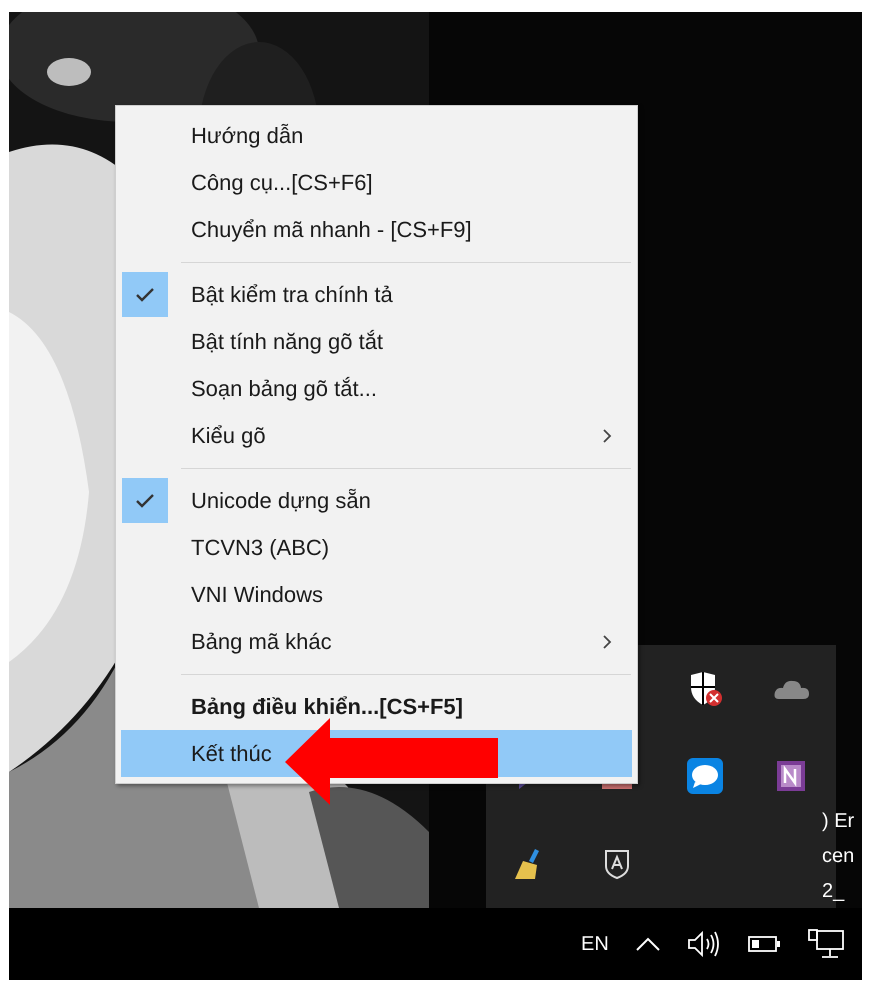  What do you see at coordinates (838, 821) in the screenshot?
I see `window-text: ) Er` at bounding box center [838, 821].